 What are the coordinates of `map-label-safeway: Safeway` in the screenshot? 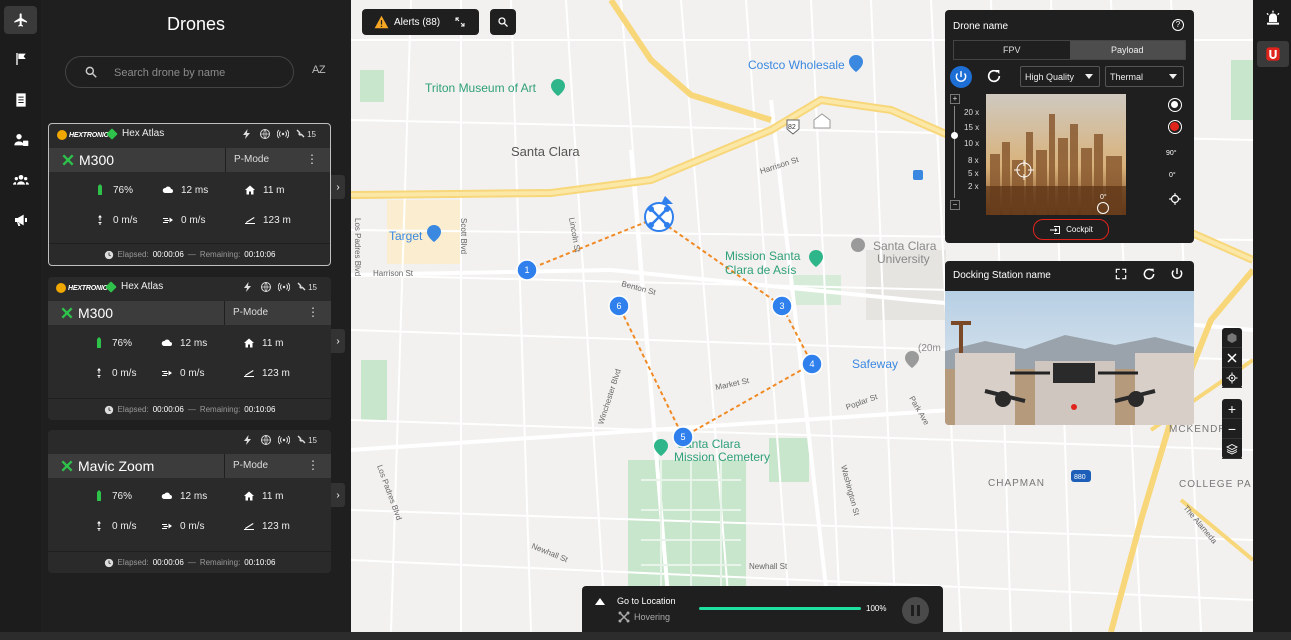 It's located at (875, 364).